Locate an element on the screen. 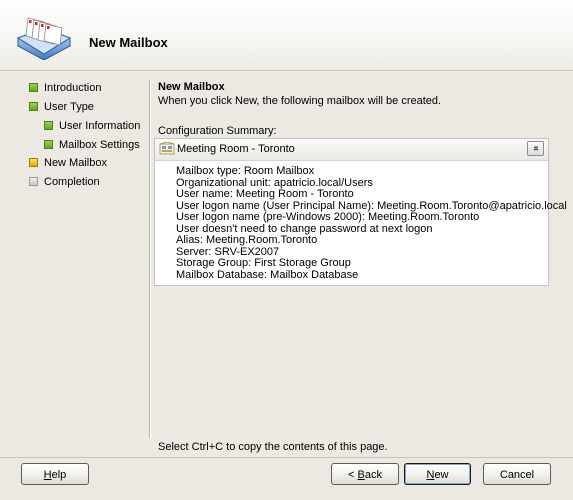  wizard-title: New Mailbox is located at coordinates (128, 42).